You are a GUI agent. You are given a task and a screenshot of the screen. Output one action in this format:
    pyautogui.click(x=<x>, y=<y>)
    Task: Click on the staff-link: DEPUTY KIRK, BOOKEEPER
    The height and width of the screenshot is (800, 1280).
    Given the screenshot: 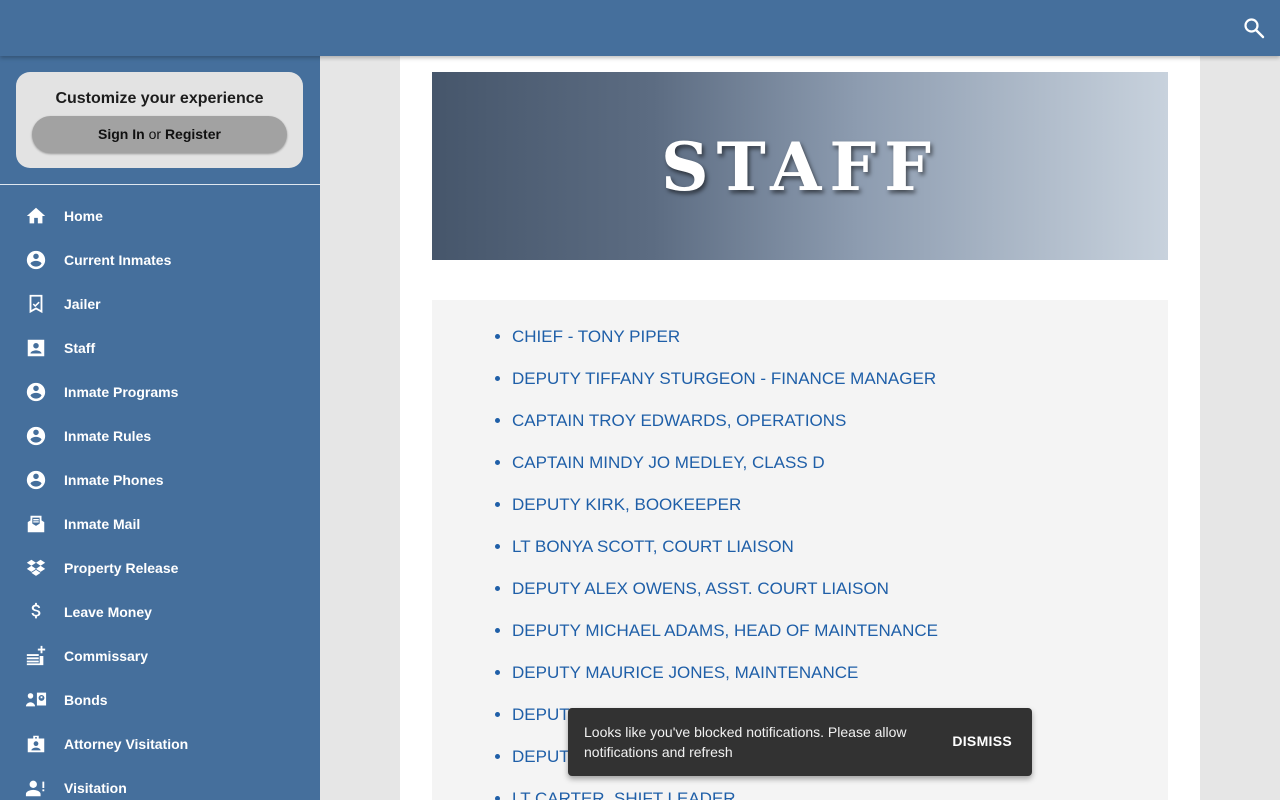 What is the action you would take?
    pyautogui.click(x=626, y=504)
    